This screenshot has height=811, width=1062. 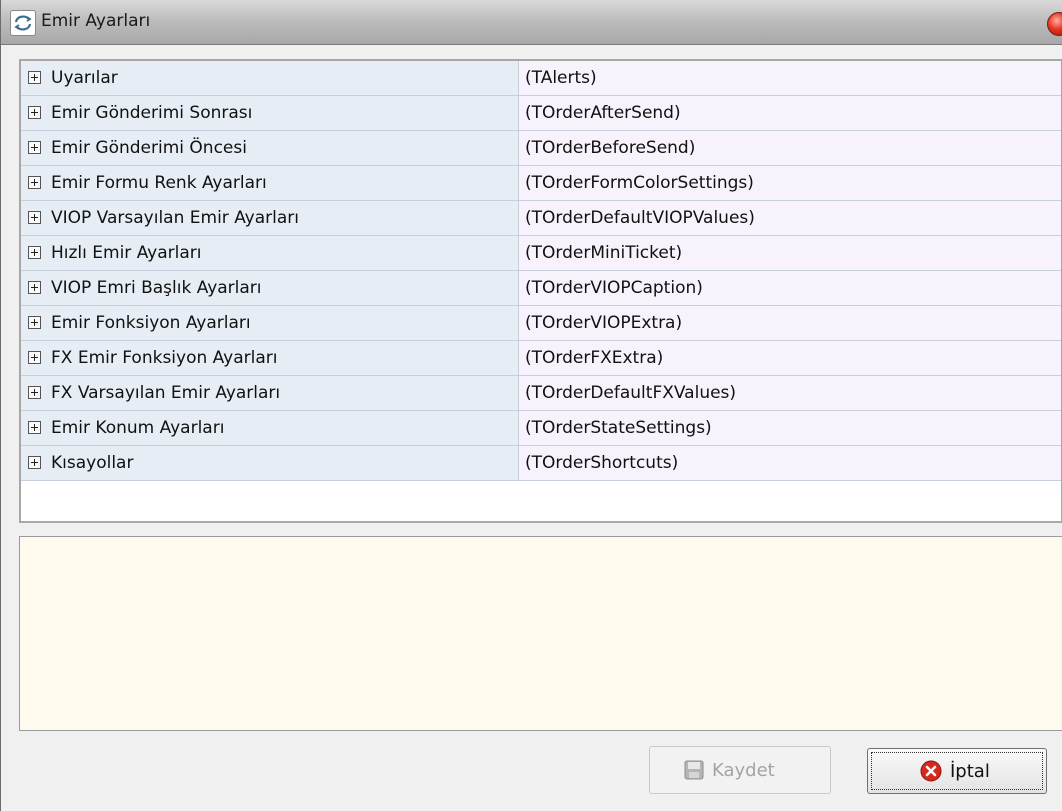 What do you see at coordinates (790, 148) in the screenshot?
I see `property-value-cell: (TOrderBeforeSend)` at bounding box center [790, 148].